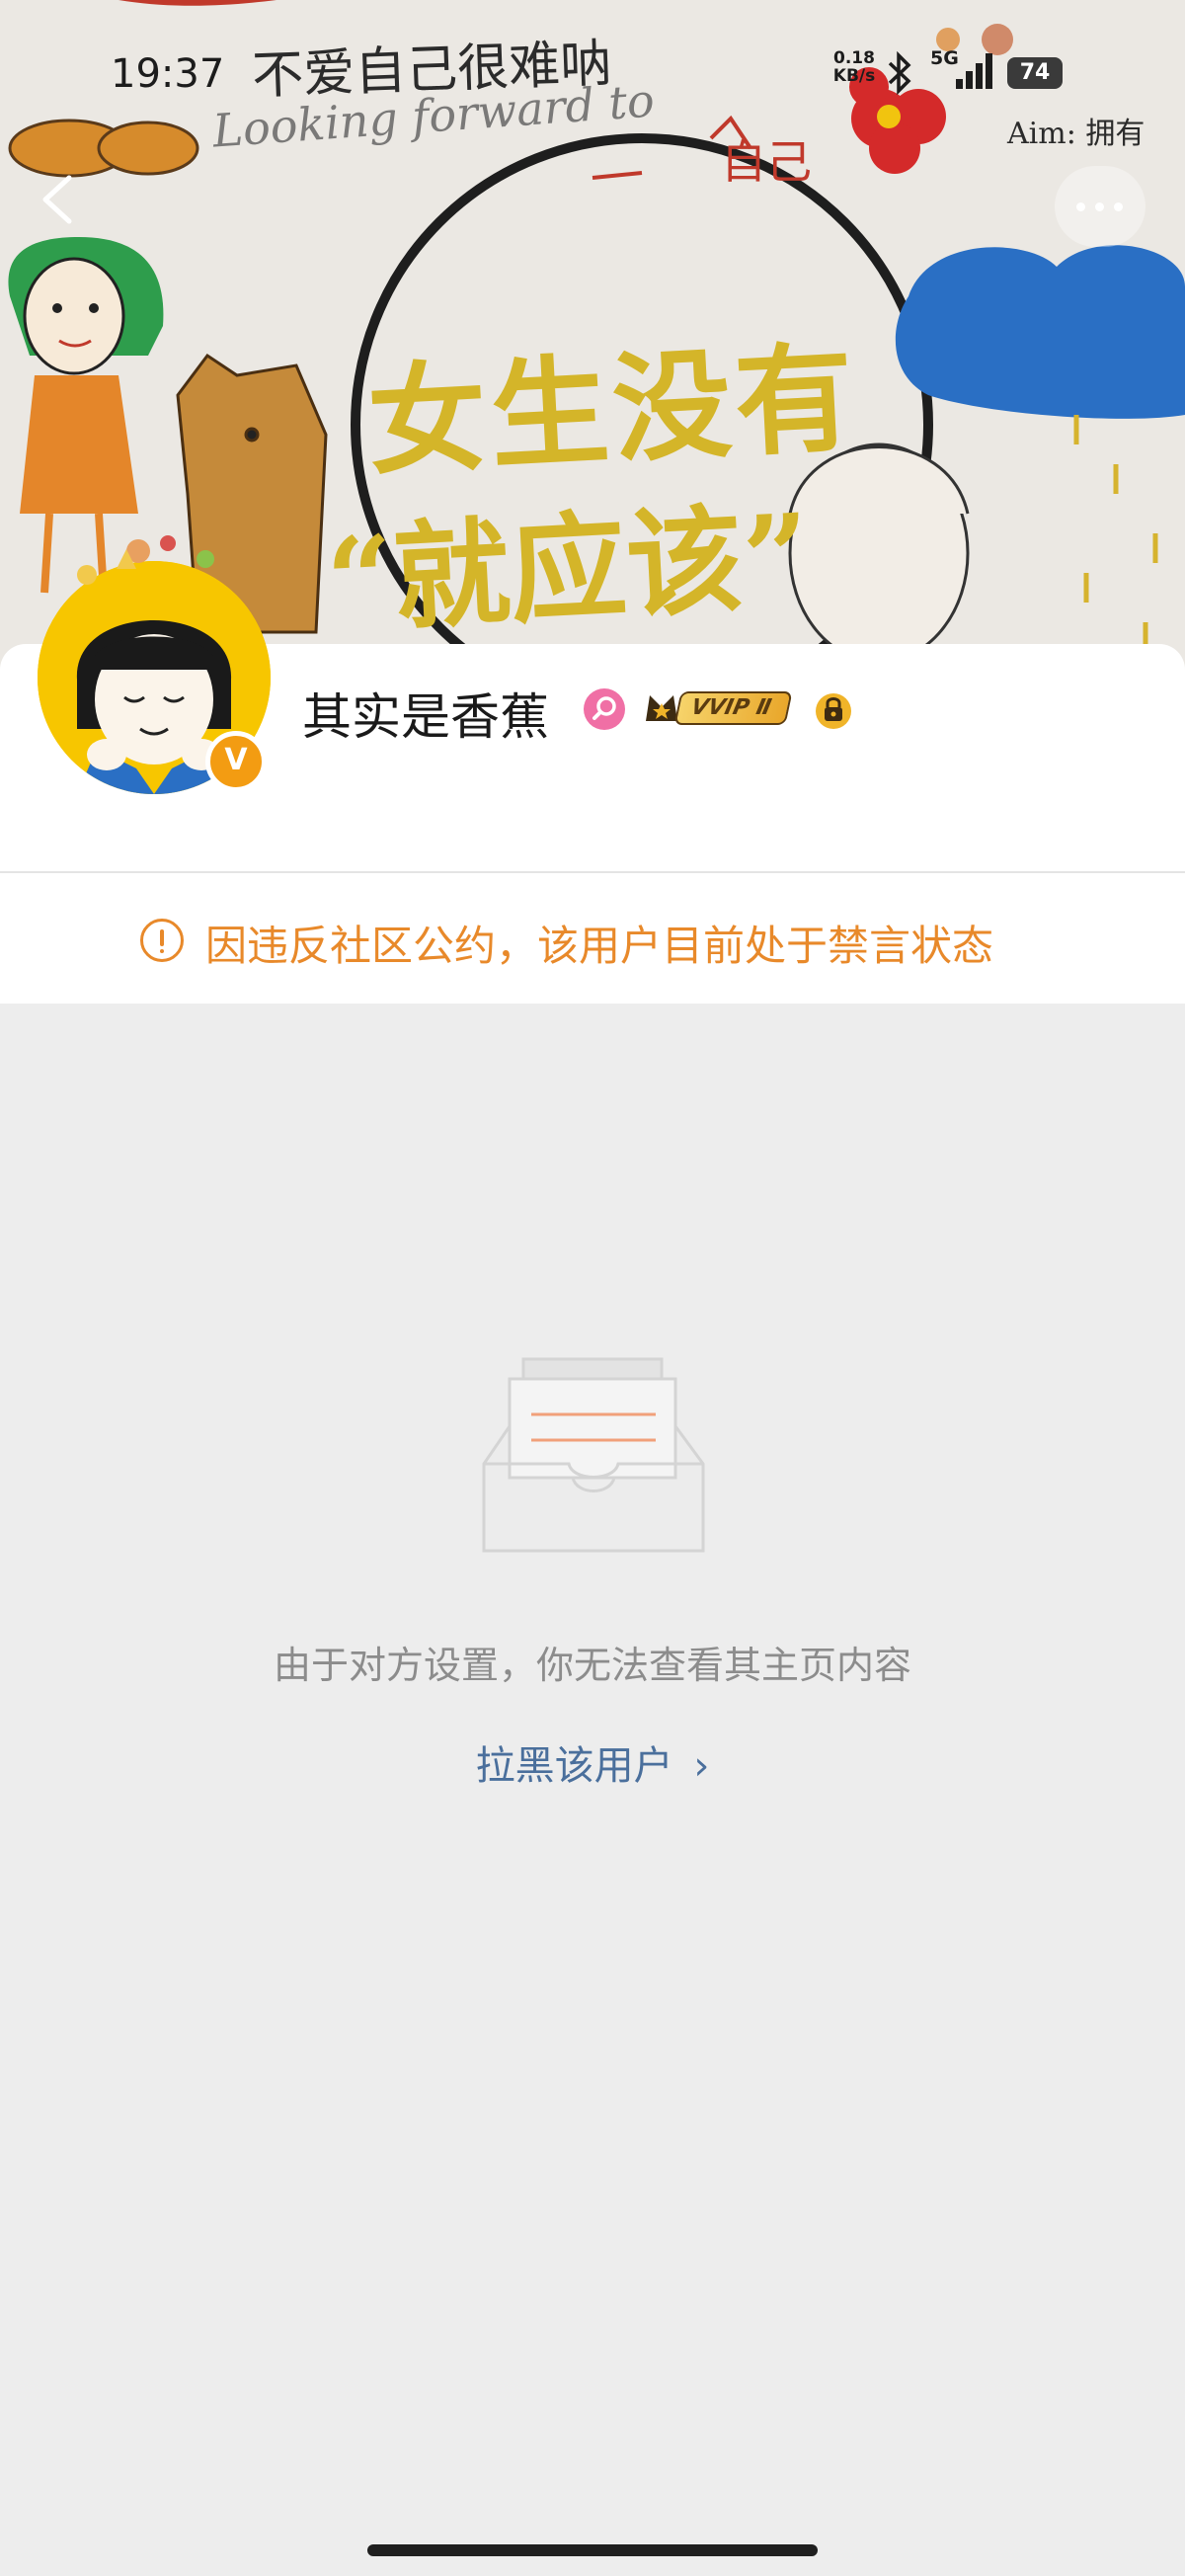  What do you see at coordinates (145, 560) in the screenshot?
I see `avatar-decoration-icon` at bounding box center [145, 560].